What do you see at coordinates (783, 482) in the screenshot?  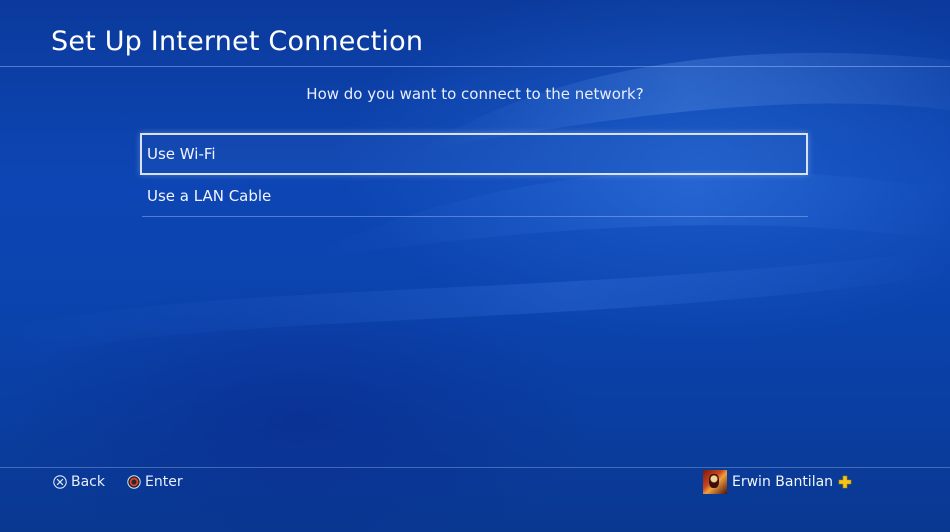 I see `user-name: Erwin Bantilan` at bounding box center [783, 482].